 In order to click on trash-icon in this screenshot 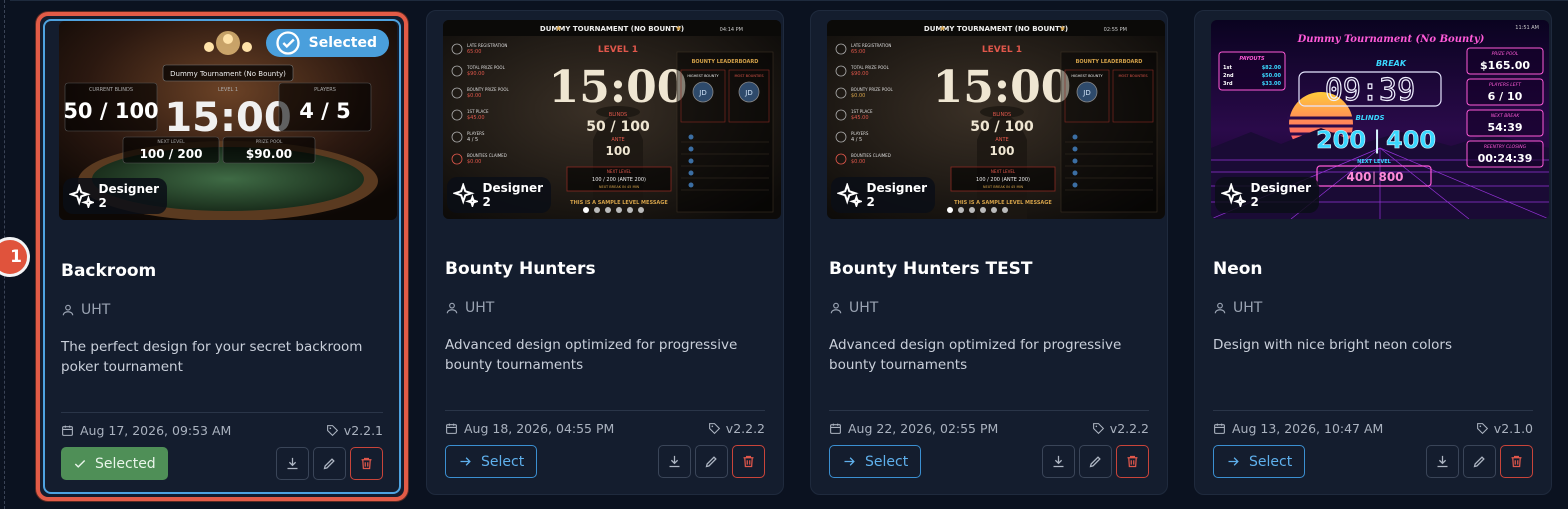, I will do `click(748, 461)`.